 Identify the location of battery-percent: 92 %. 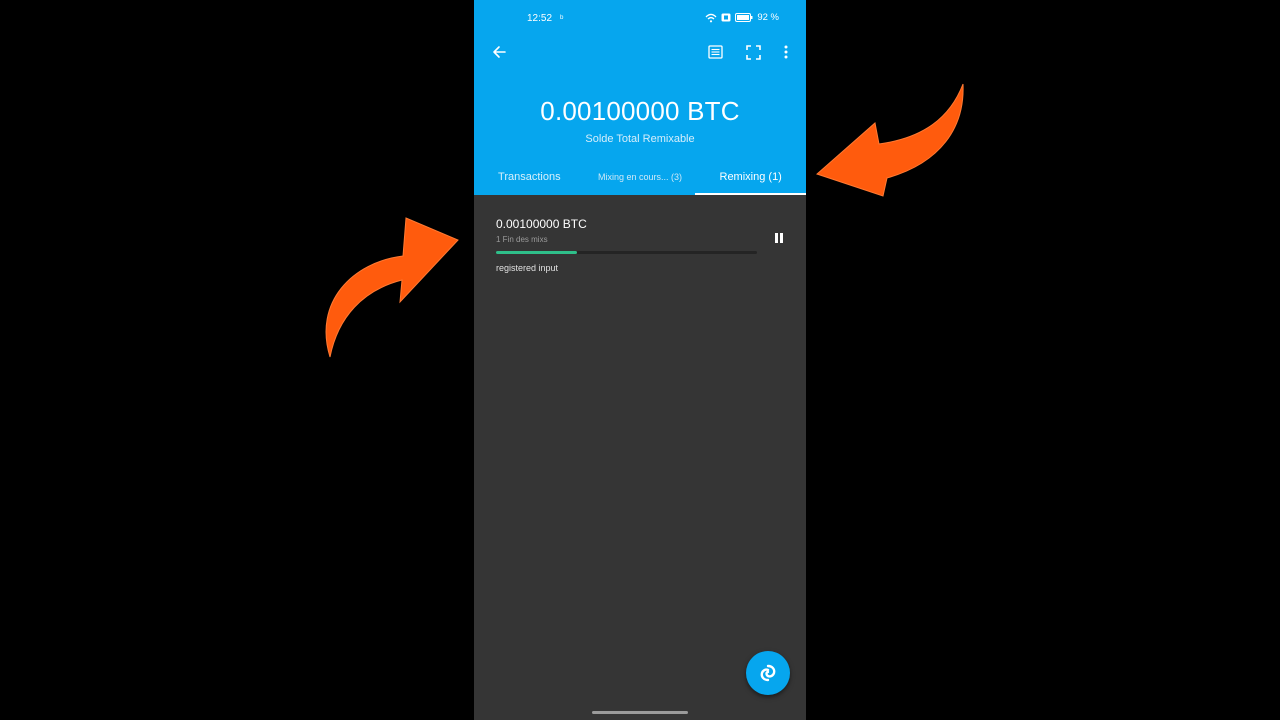
(768, 17).